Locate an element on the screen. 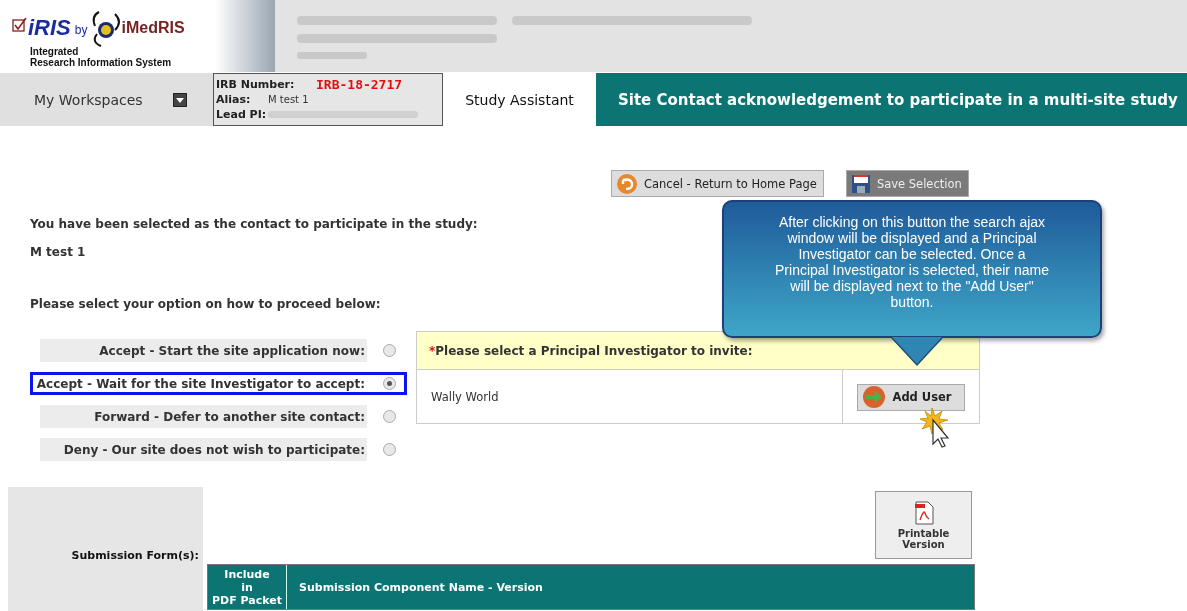 The height and width of the screenshot is (611, 1187). checkbox-icon is located at coordinates (20, 25).